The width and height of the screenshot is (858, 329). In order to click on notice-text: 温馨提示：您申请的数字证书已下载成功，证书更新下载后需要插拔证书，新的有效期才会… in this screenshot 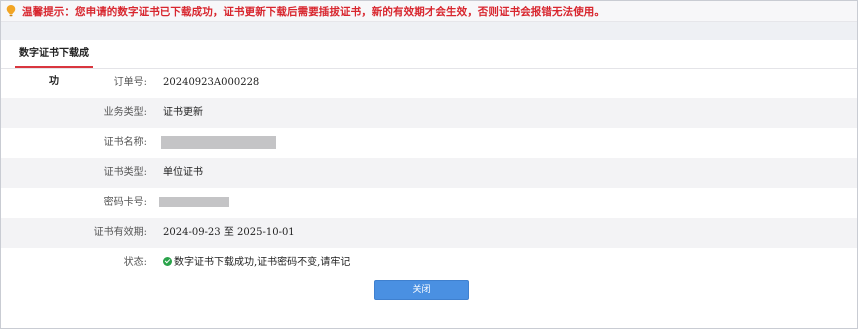, I will do `click(313, 12)`.